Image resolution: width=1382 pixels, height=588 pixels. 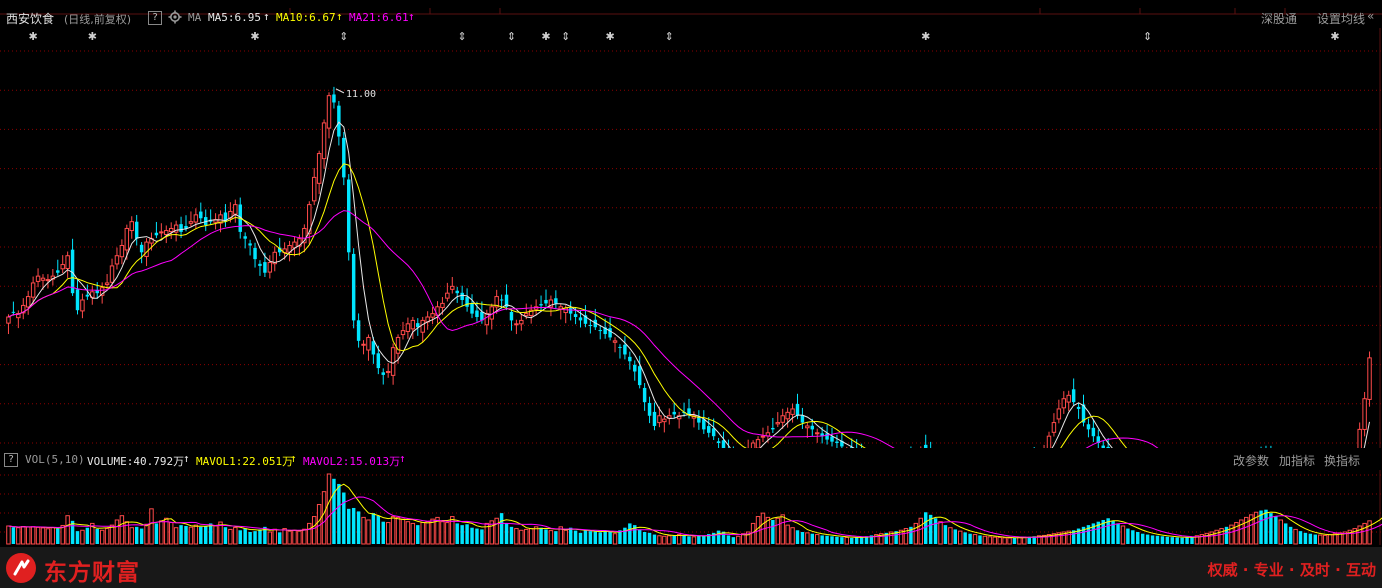 I want to click on gear-icon-svg, so click(x=175, y=17).